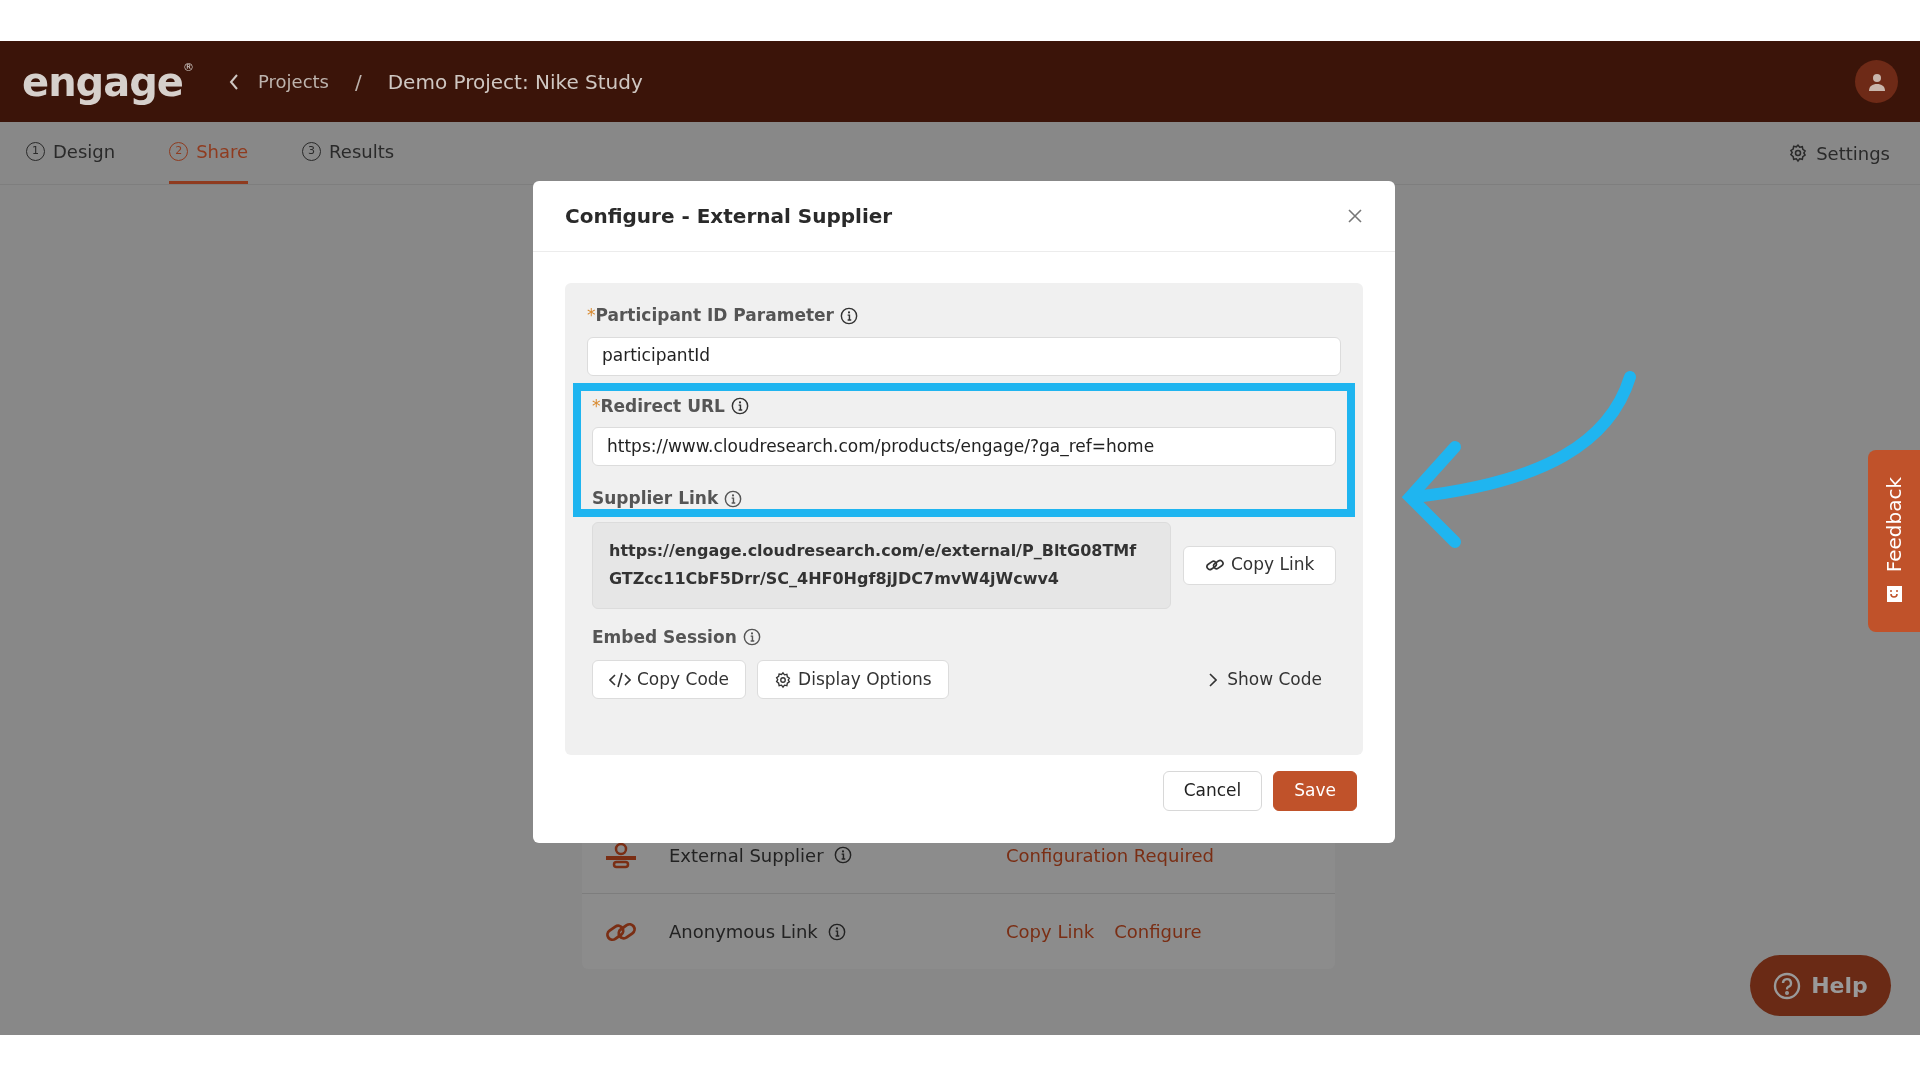 Image resolution: width=1920 pixels, height=1080 pixels. Describe the element at coordinates (669, 679) in the screenshot. I see `embed-option-button: Copy Code` at that location.